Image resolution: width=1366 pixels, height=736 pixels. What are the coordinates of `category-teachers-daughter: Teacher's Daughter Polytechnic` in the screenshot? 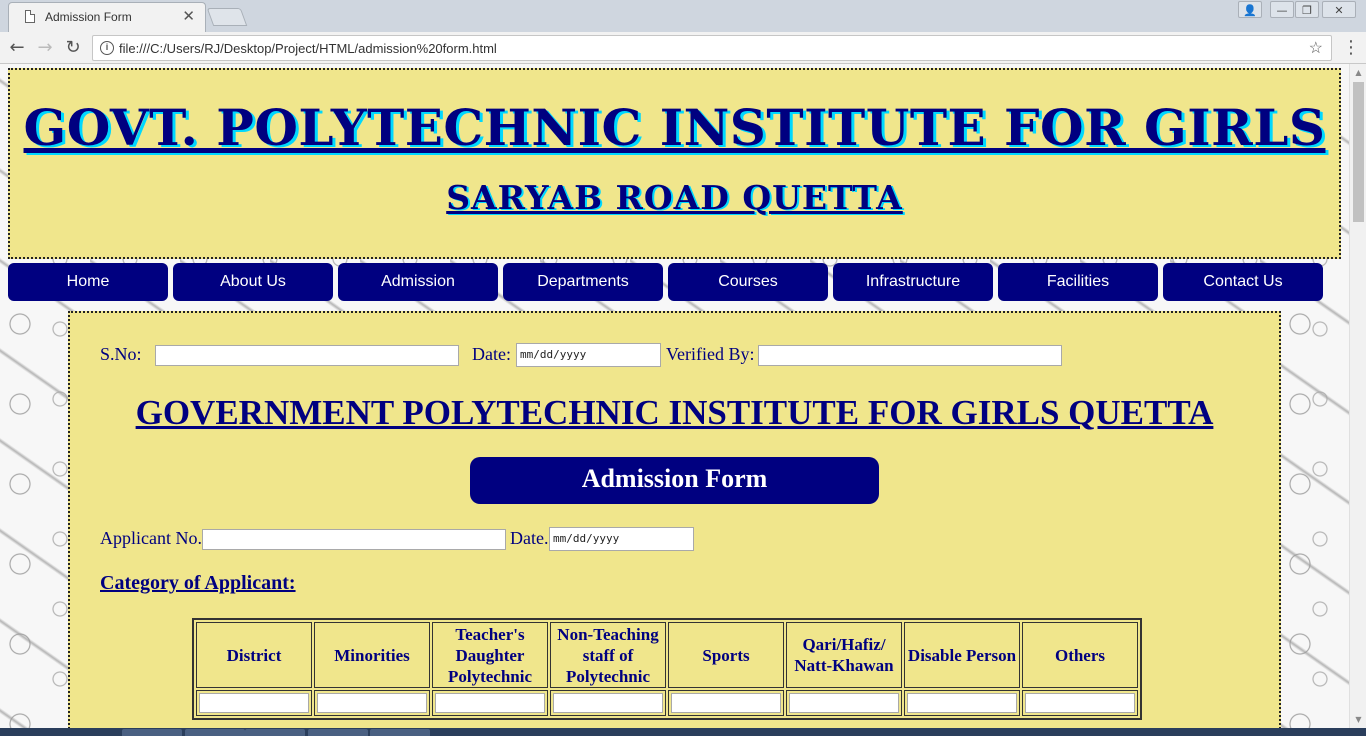 It's located at (490, 655).